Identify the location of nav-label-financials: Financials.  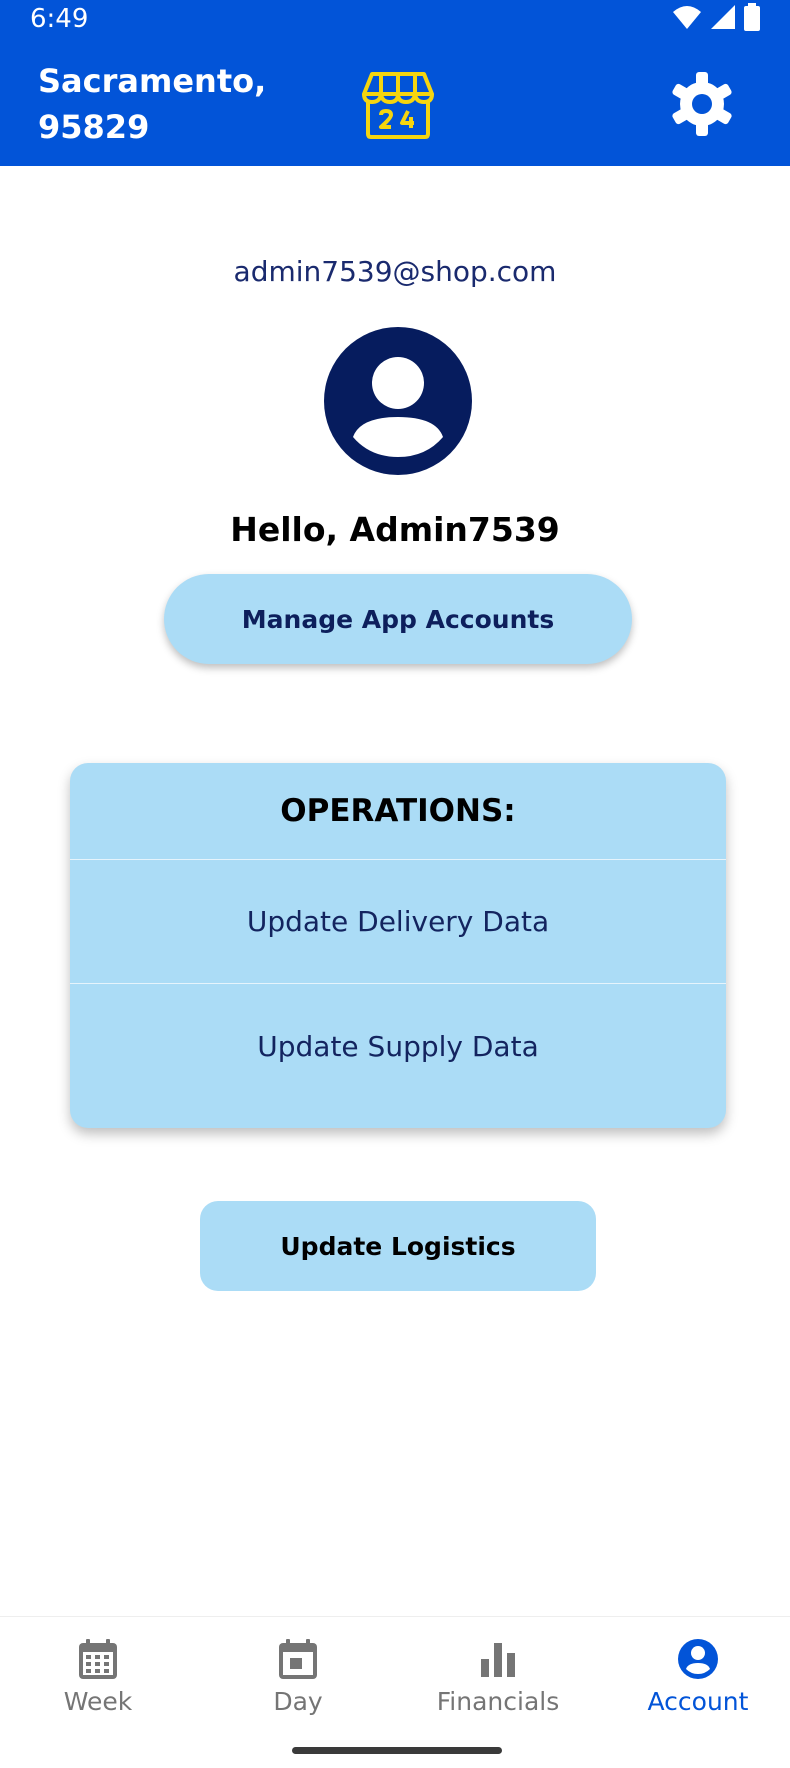
(498, 1701).